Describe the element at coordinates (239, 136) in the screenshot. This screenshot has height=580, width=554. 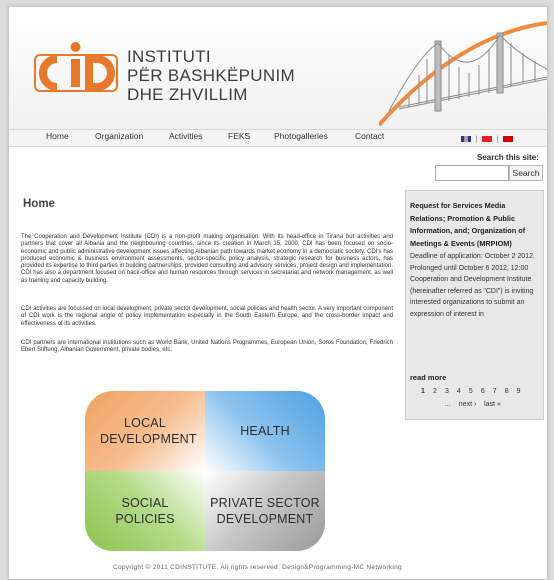
I see `nav-feks: FEKS` at that location.